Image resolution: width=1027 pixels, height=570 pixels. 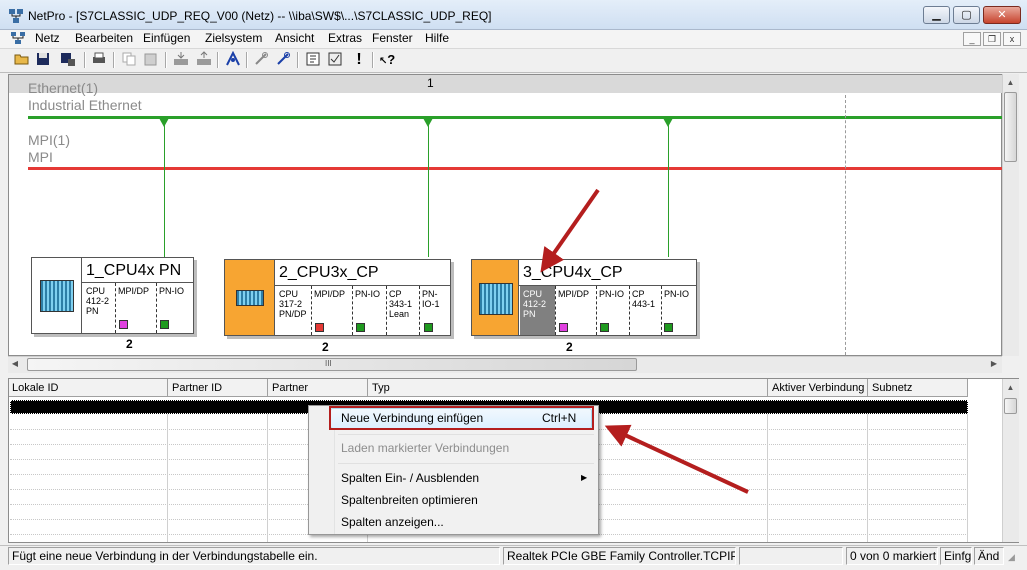 I want to click on status-change-mode: Änd, so click(x=989, y=556).